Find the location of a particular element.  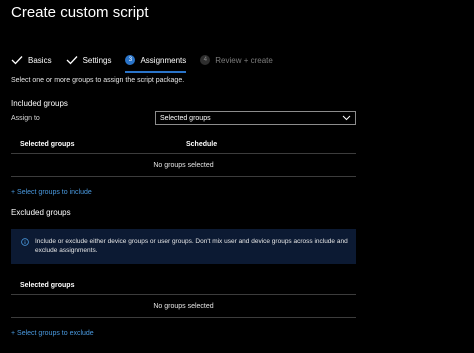

dropdown-value: Selected groups is located at coordinates (185, 118).